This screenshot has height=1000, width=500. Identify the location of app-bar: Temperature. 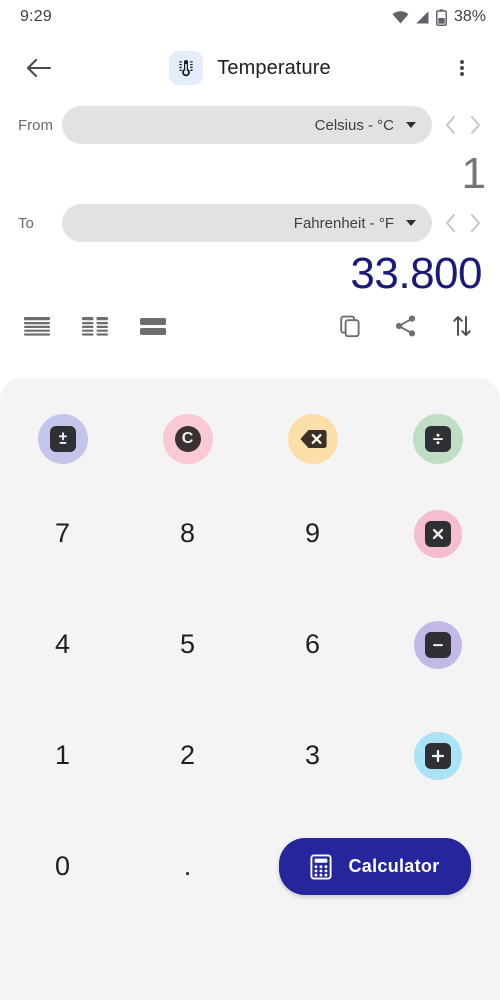
(250, 68).